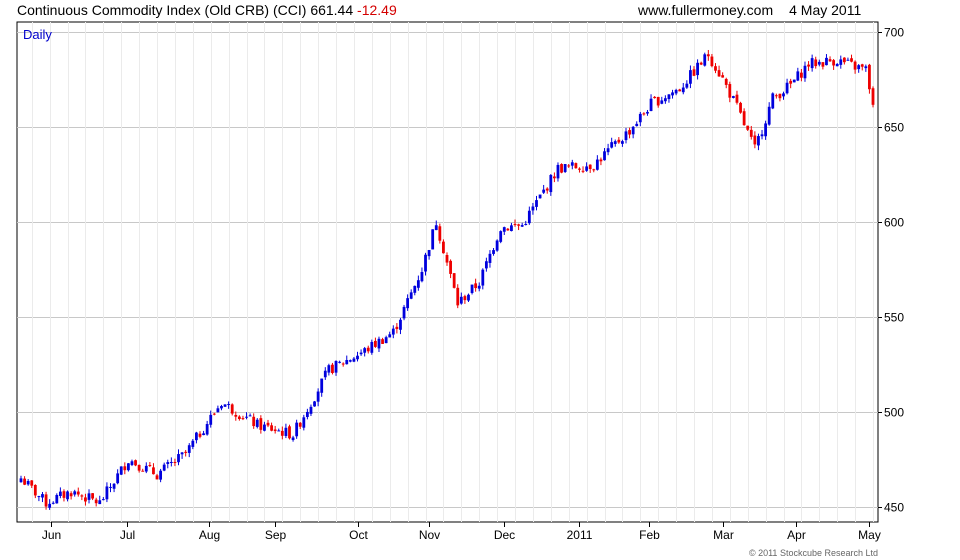  What do you see at coordinates (37, 34) in the screenshot?
I see `period-label: Daily` at bounding box center [37, 34].